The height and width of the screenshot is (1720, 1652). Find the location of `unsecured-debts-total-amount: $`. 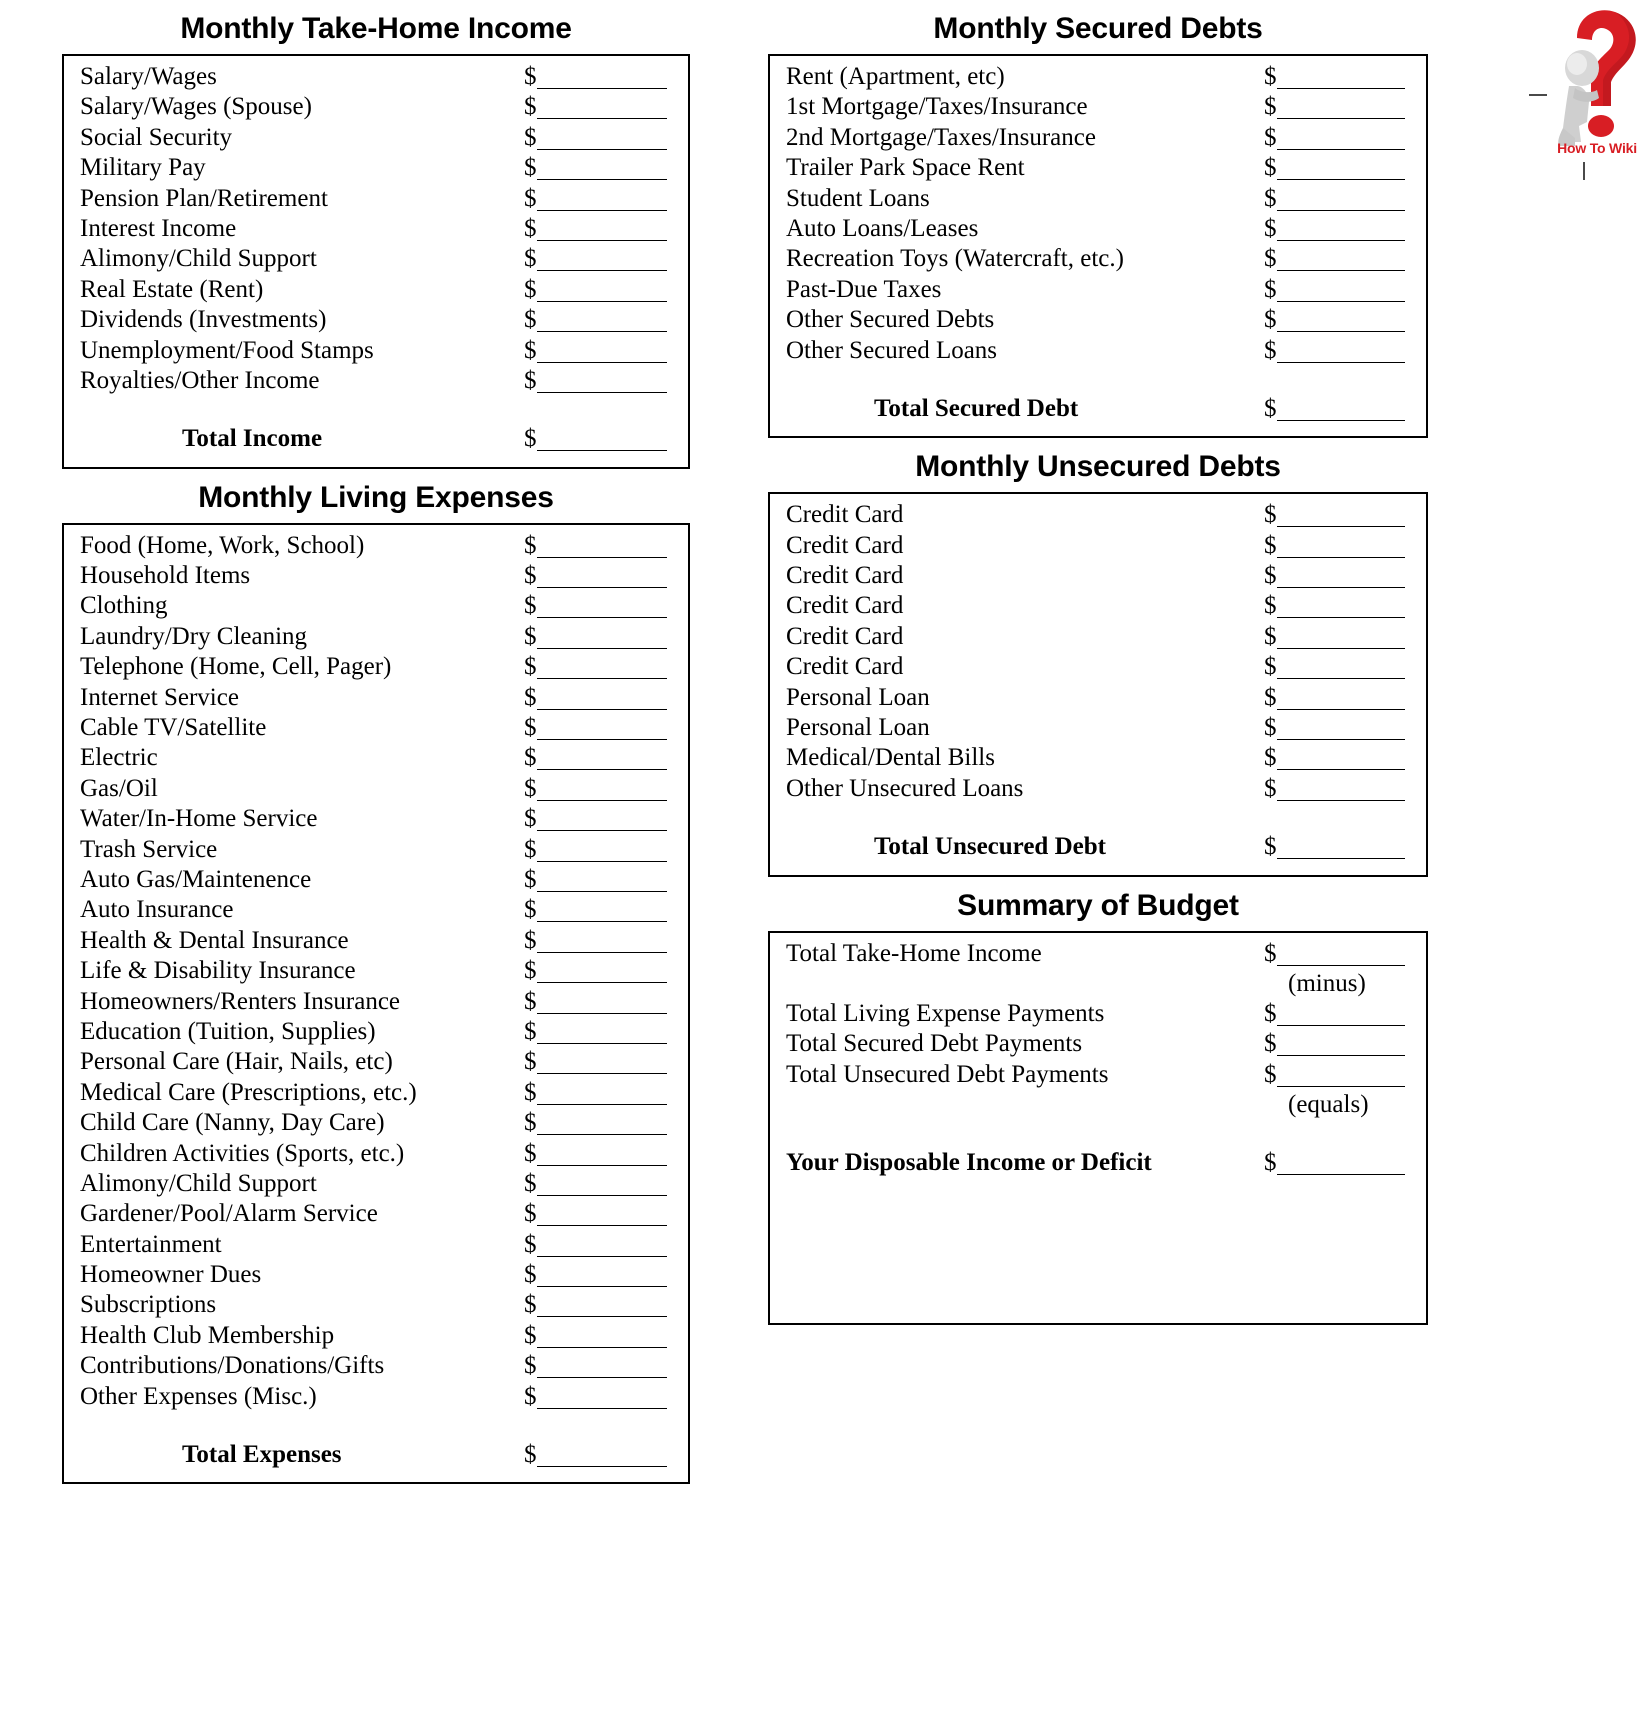

unsecured-debts-total-amount: $ is located at coordinates (1338, 847).